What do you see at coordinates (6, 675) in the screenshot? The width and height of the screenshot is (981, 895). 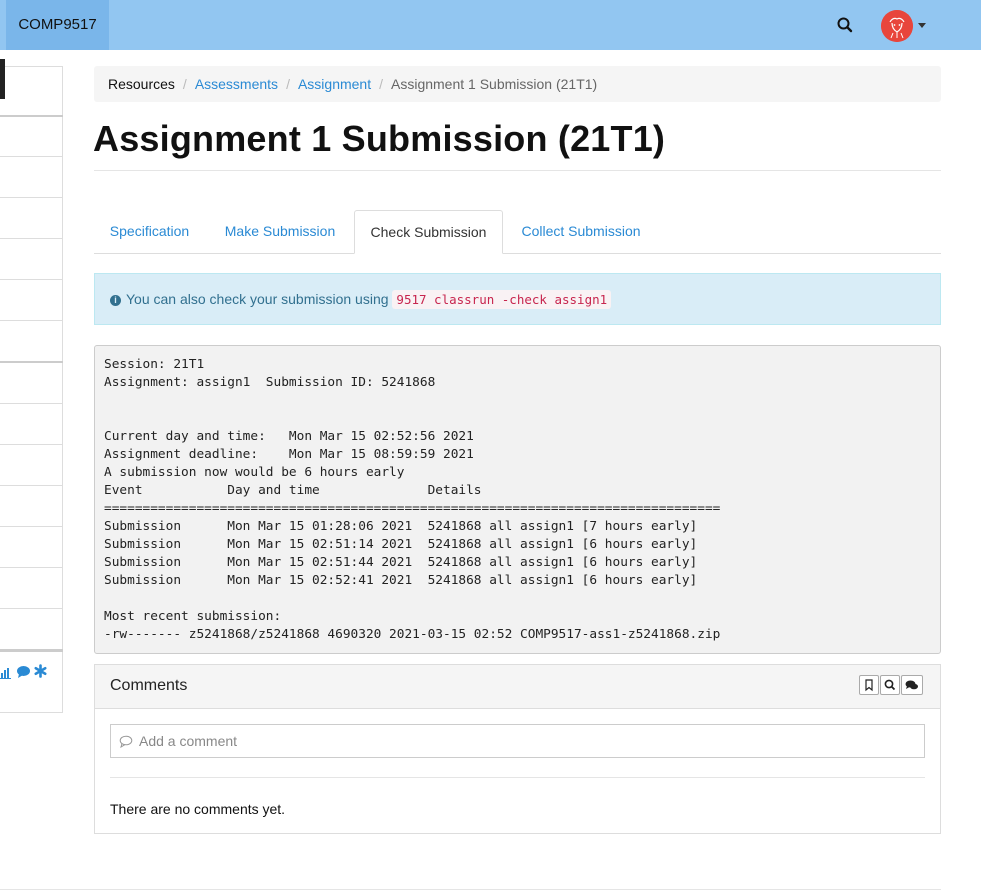 I see `bar-chart-icon` at bounding box center [6, 675].